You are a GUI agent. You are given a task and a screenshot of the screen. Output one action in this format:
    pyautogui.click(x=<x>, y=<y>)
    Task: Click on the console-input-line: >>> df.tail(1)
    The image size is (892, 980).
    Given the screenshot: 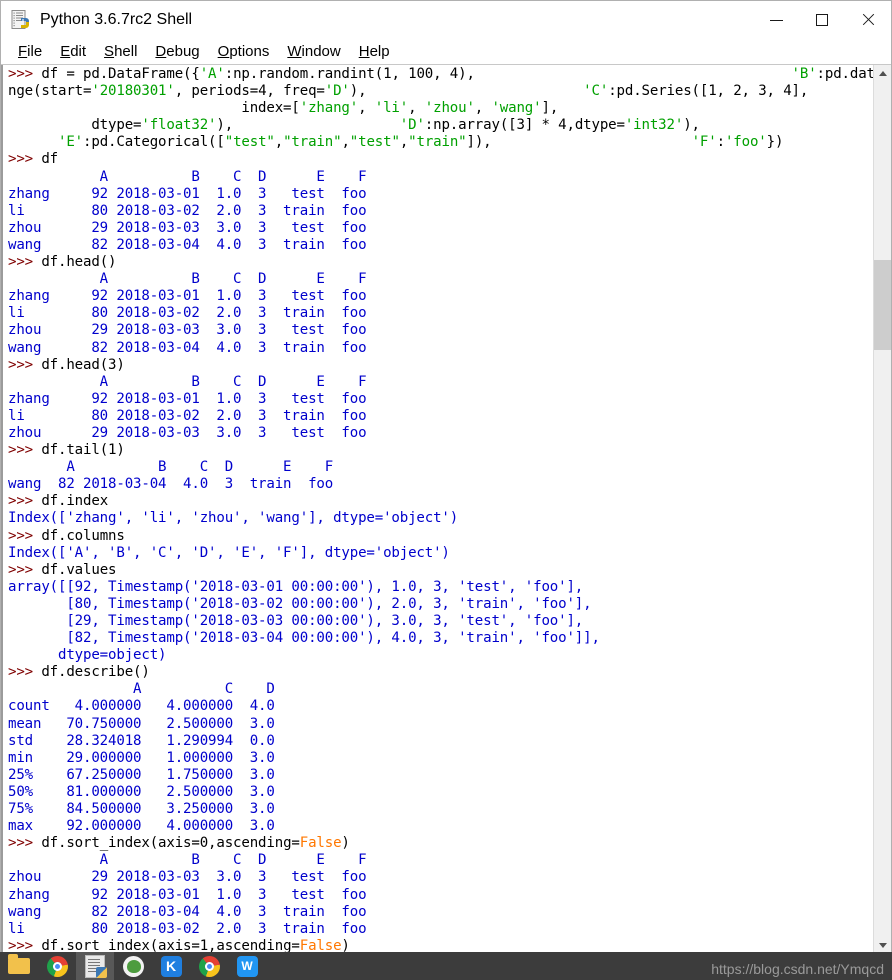 What is the action you would take?
    pyautogui.click(x=66, y=450)
    